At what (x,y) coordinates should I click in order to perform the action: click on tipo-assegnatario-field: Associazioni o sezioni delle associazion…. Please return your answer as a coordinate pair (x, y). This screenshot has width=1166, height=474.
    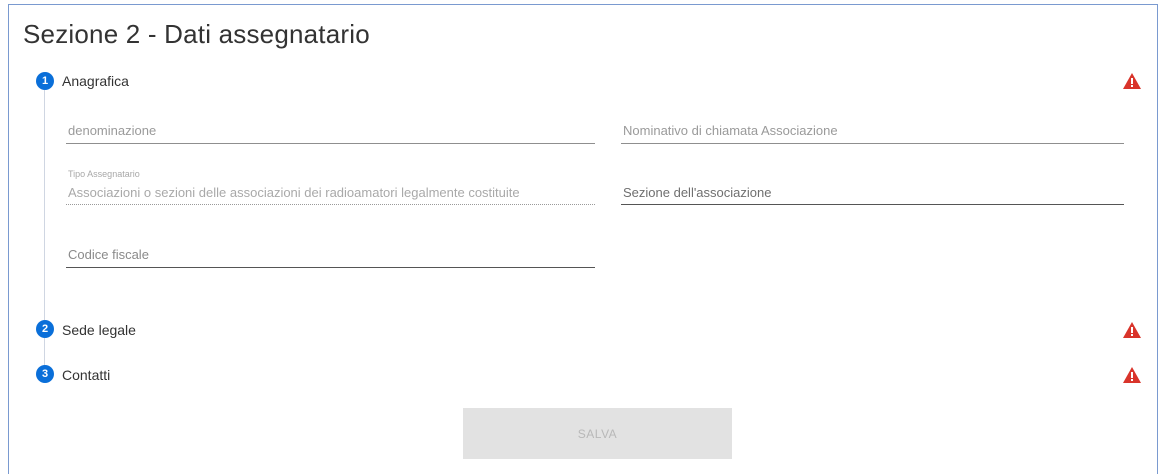
    Looking at the image, I should click on (294, 192).